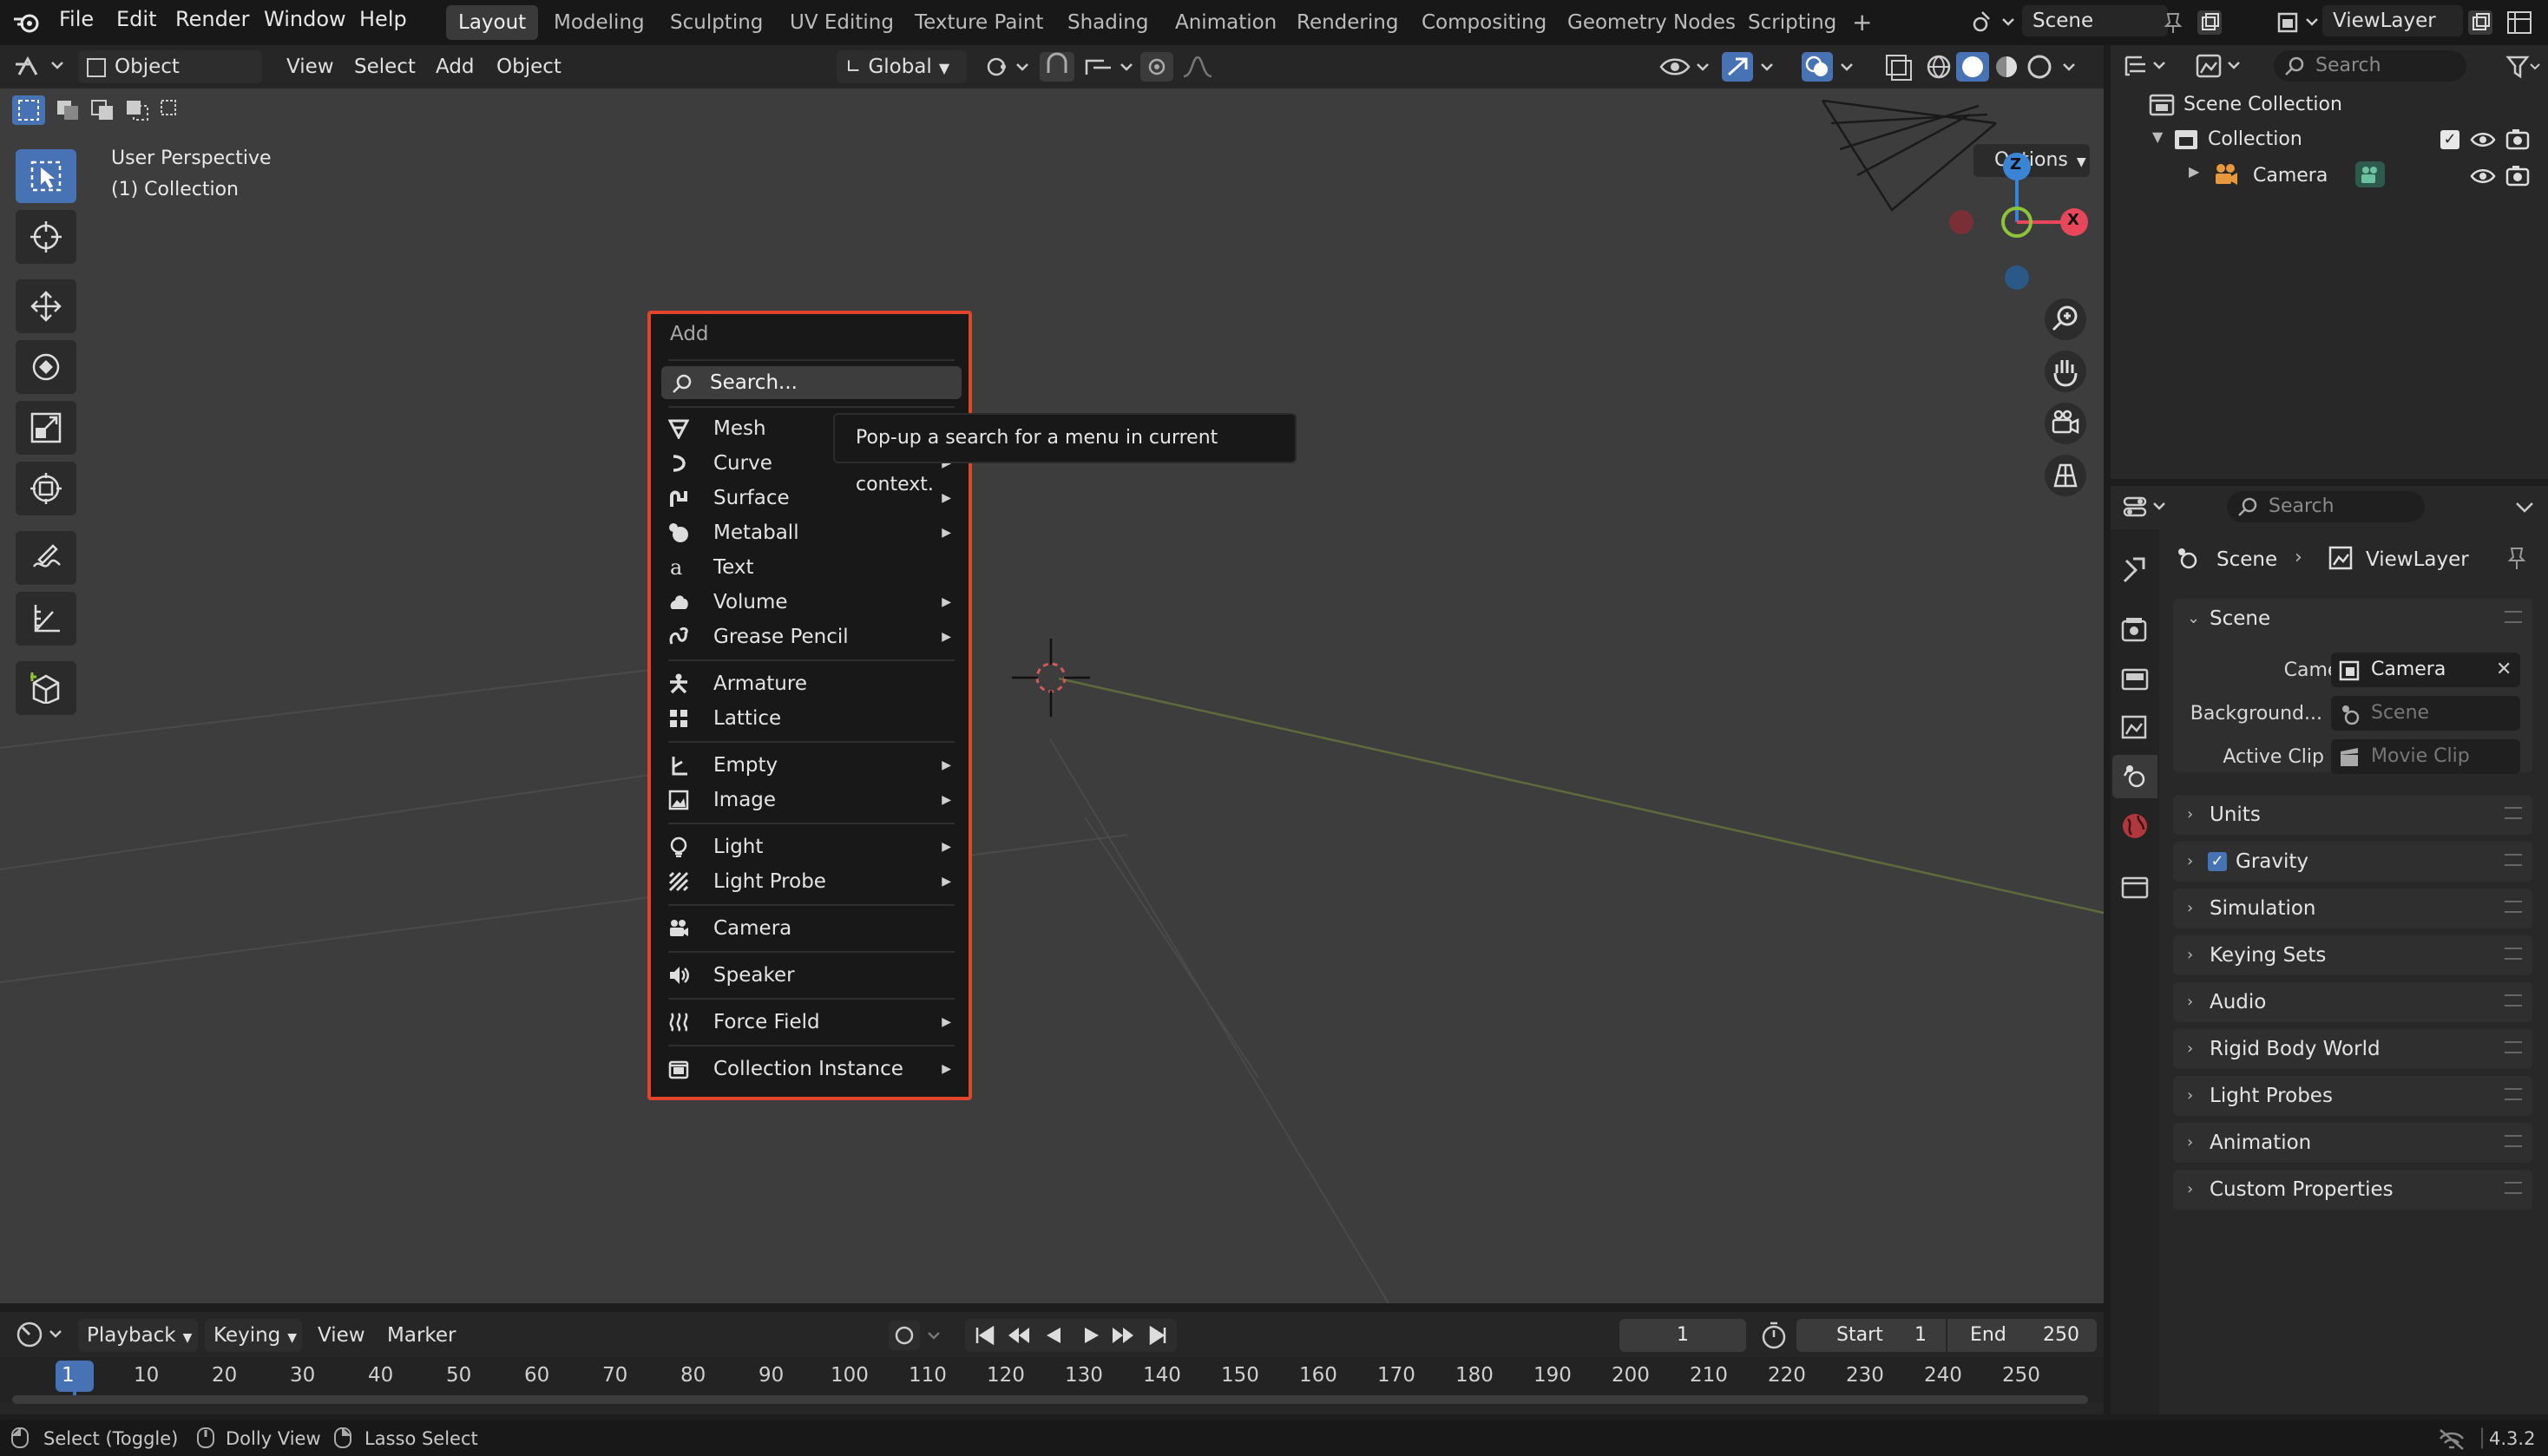 The height and width of the screenshot is (1456, 2548). I want to click on camera-expand-arrow: ▶, so click(2194, 171).